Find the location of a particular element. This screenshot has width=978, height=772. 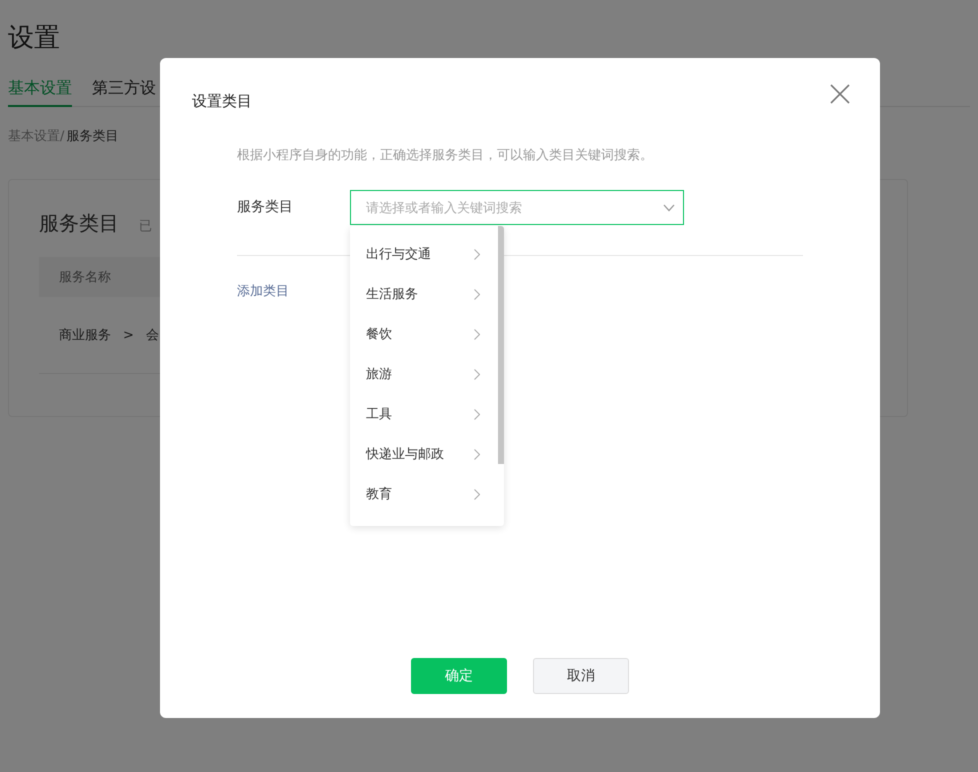

table-cell-text: 会 is located at coordinates (152, 335).